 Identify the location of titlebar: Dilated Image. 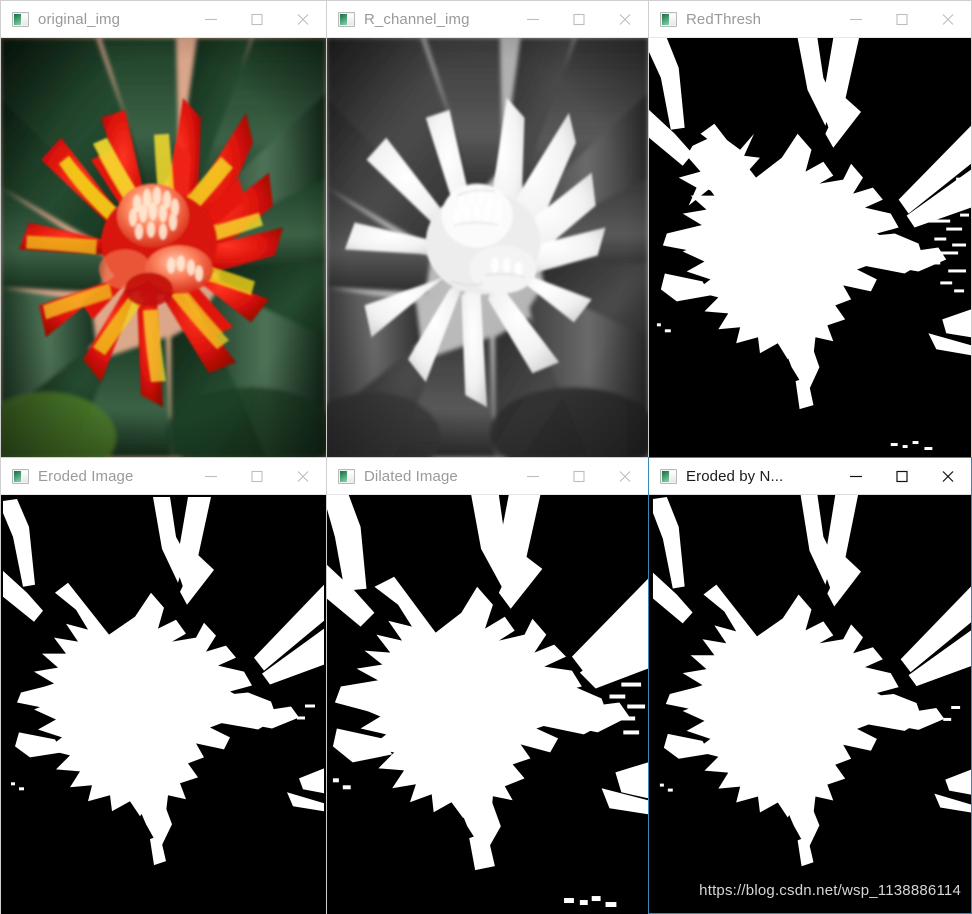
(487, 476).